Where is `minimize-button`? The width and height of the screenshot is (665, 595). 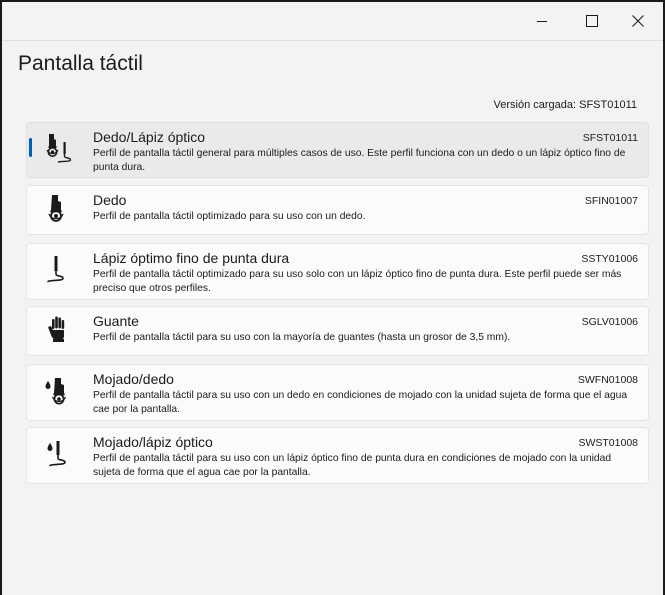 minimize-button is located at coordinates (542, 21).